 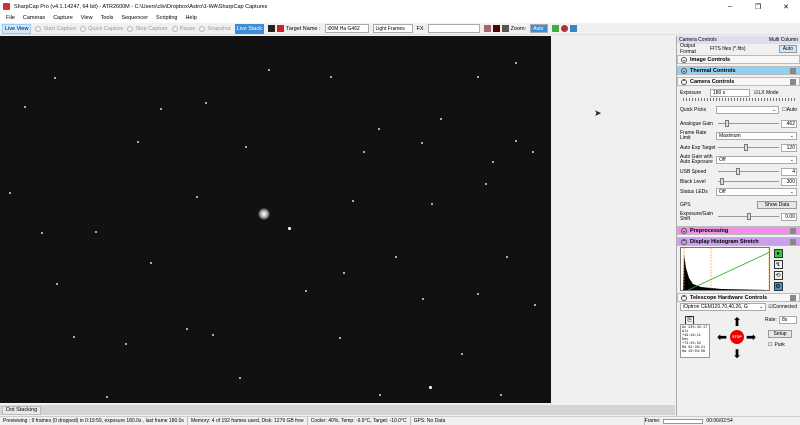 I want to click on histogram-section: ⌃ Display Histogram Stretch, so click(x=738, y=241).